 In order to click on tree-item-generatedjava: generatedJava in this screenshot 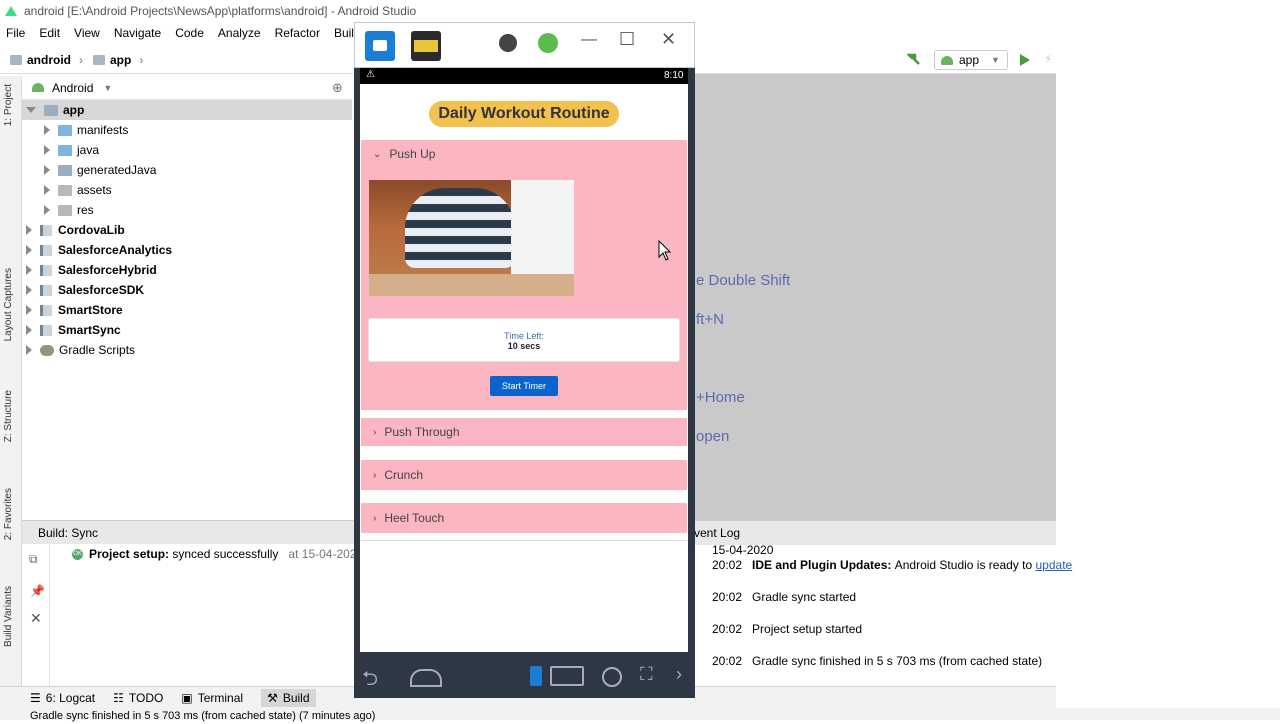, I will do `click(100, 170)`.